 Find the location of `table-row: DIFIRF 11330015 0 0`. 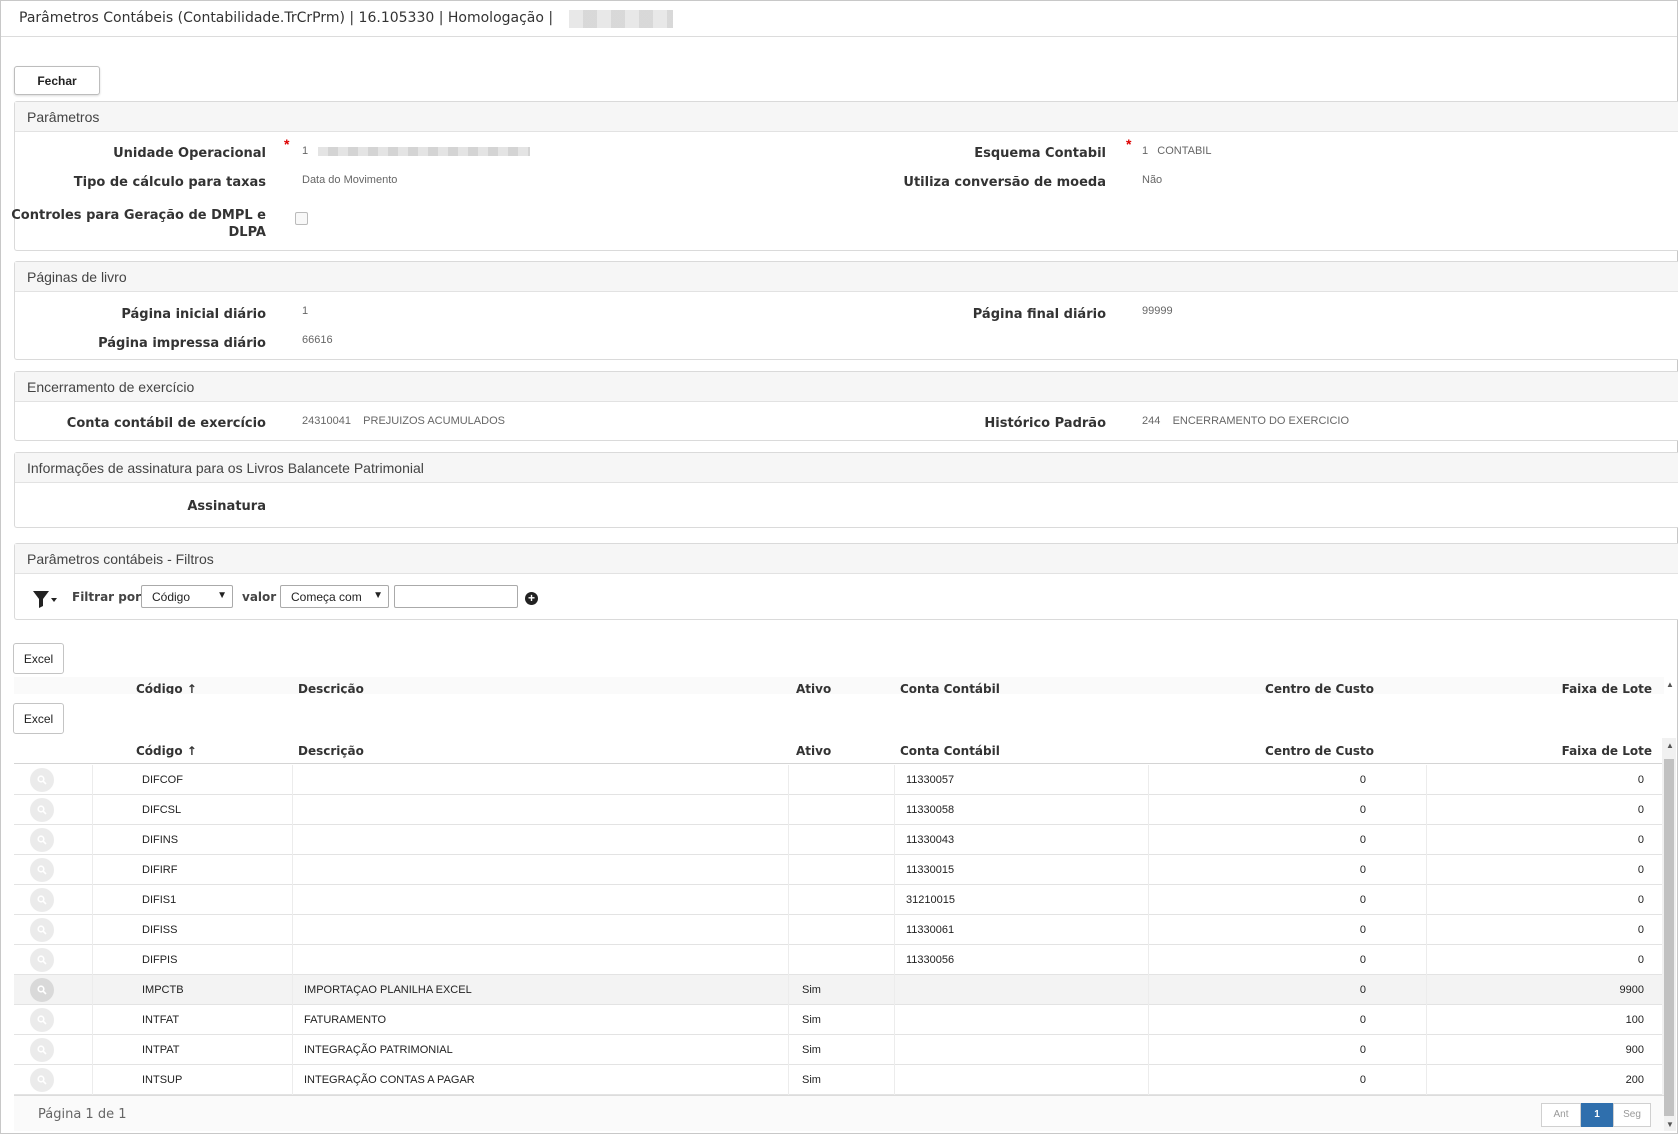

table-row: DIFIRF 11330015 0 0 is located at coordinates (839, 870).